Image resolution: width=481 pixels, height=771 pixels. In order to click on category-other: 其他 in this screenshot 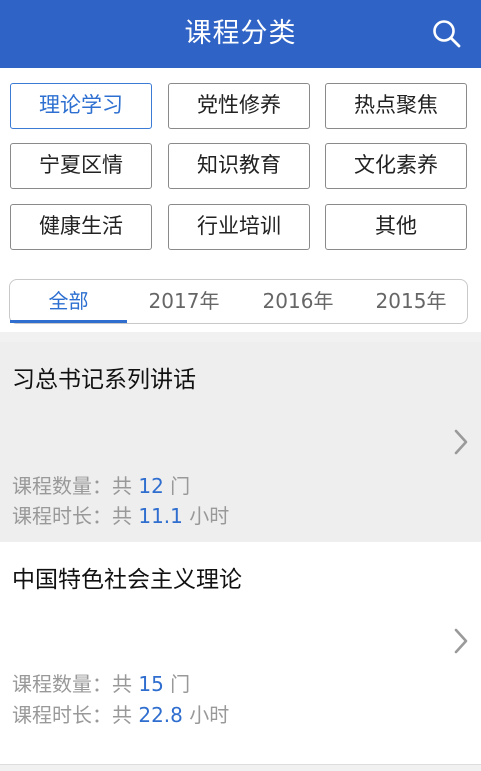, I will do `click(396, 227)`.